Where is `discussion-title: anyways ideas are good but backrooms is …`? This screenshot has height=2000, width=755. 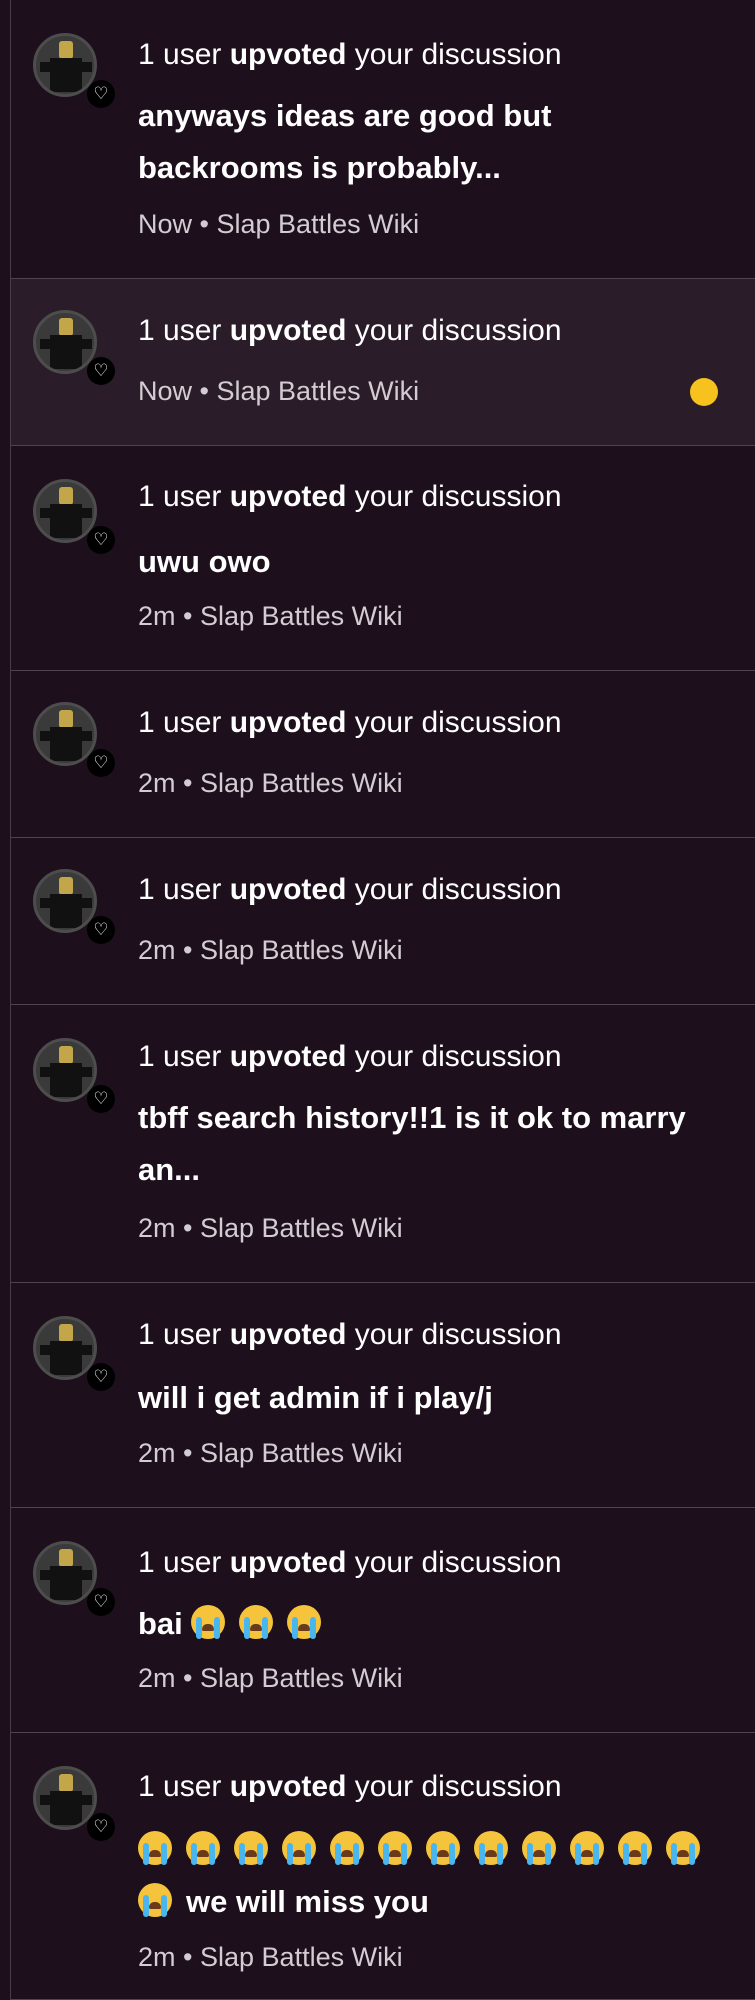 discussion-title: anyways ideas are good but backrooms is … is located at coordinates (428, 142).